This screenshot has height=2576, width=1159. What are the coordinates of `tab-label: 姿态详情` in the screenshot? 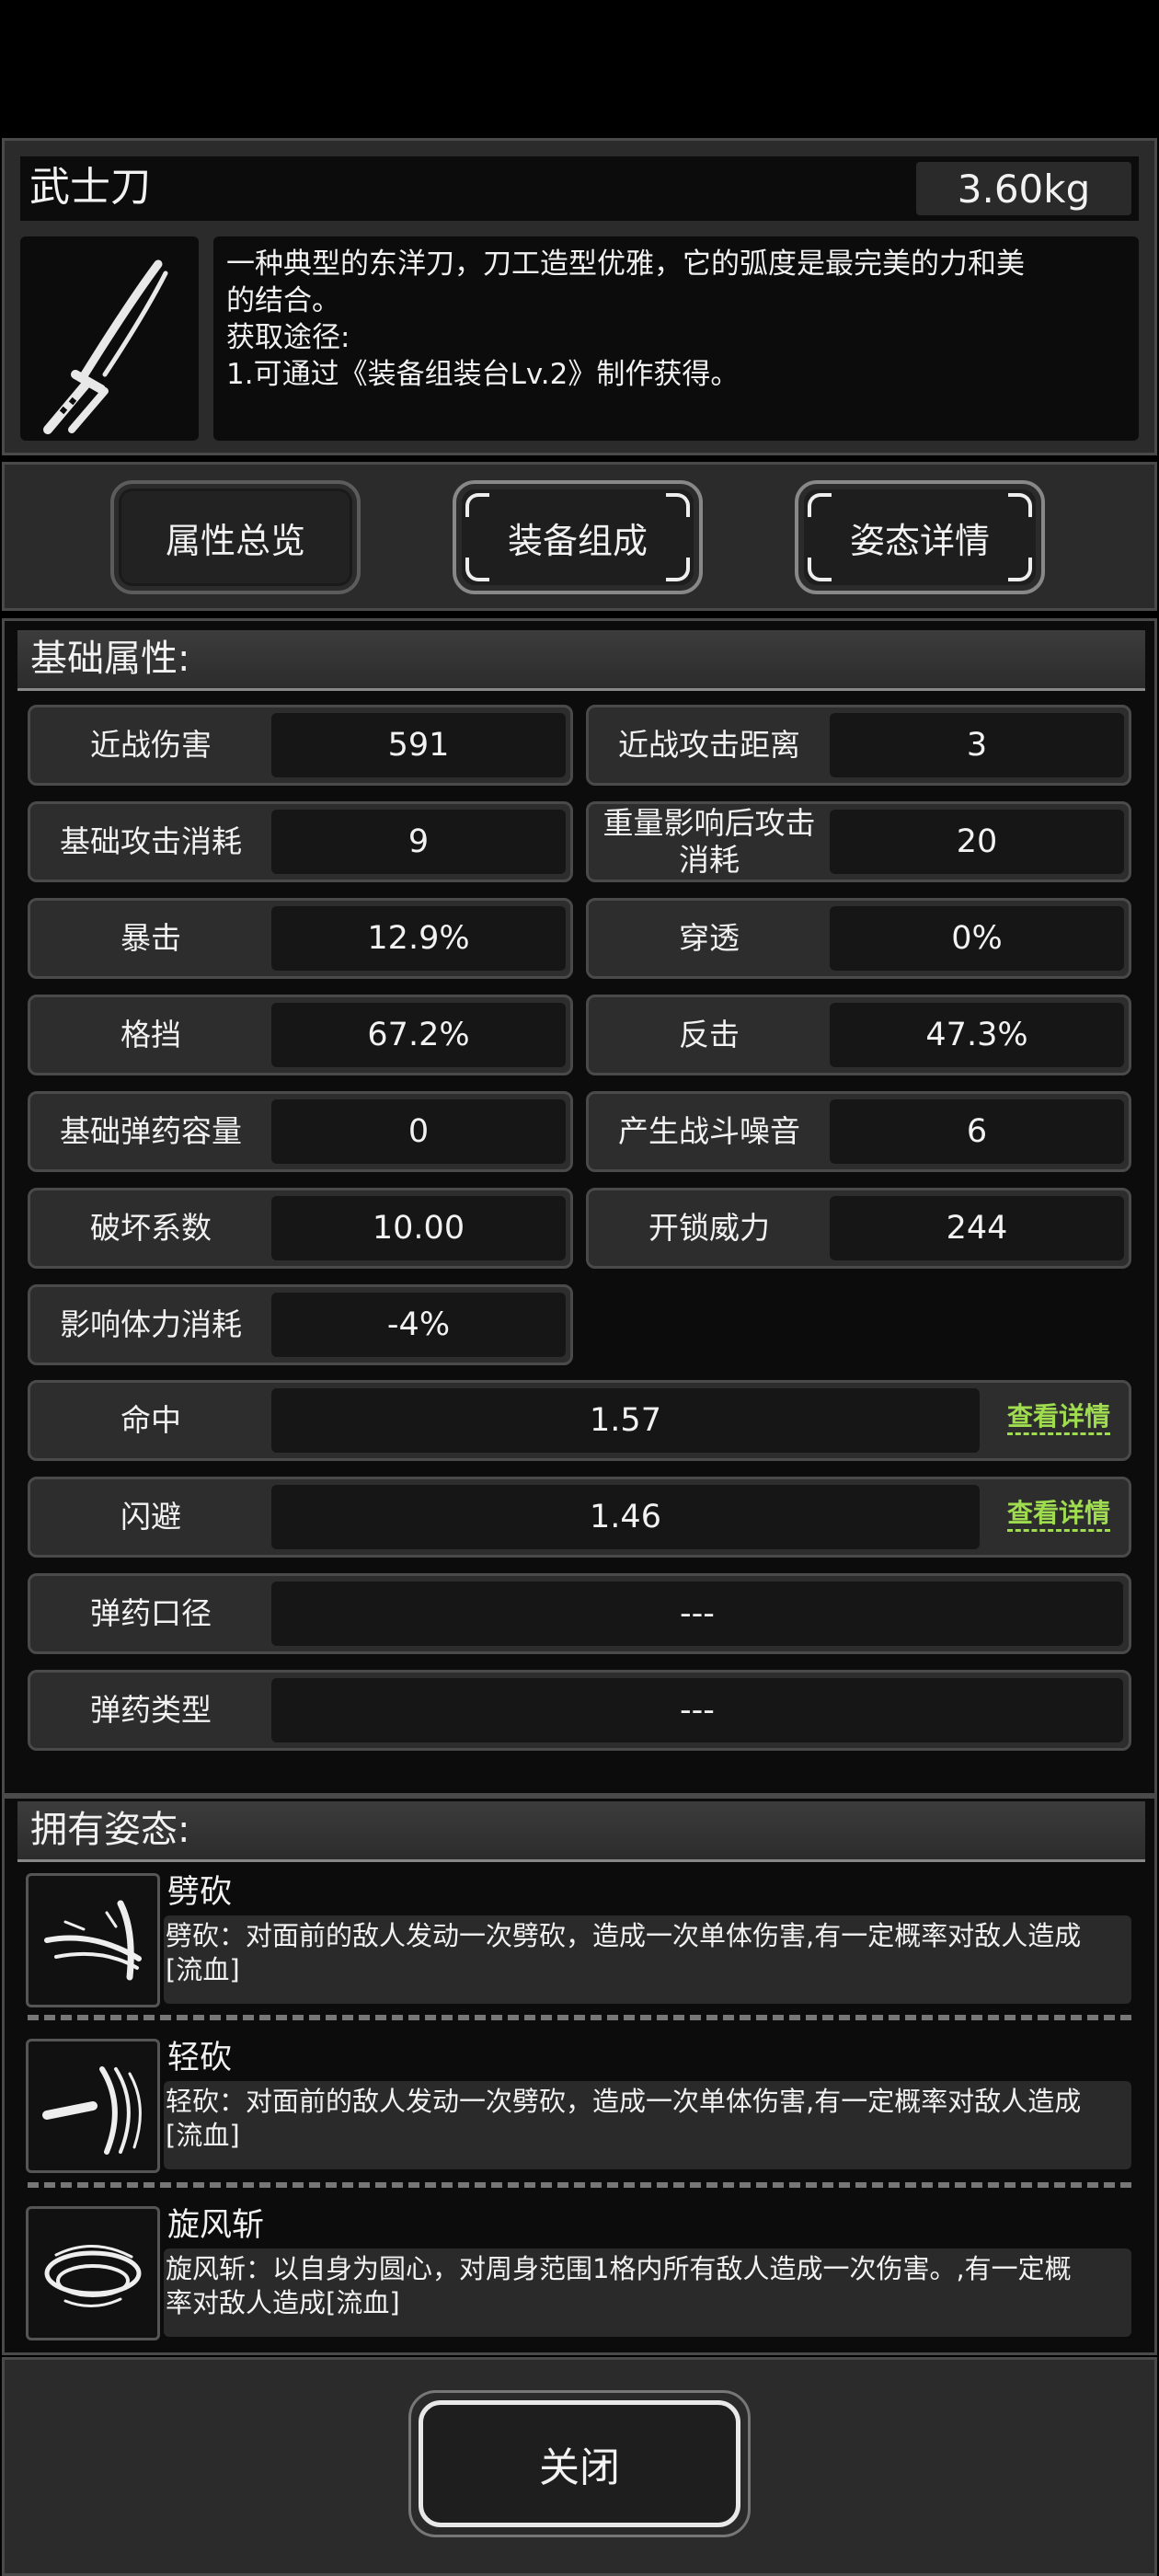 It's located at (919, 540).